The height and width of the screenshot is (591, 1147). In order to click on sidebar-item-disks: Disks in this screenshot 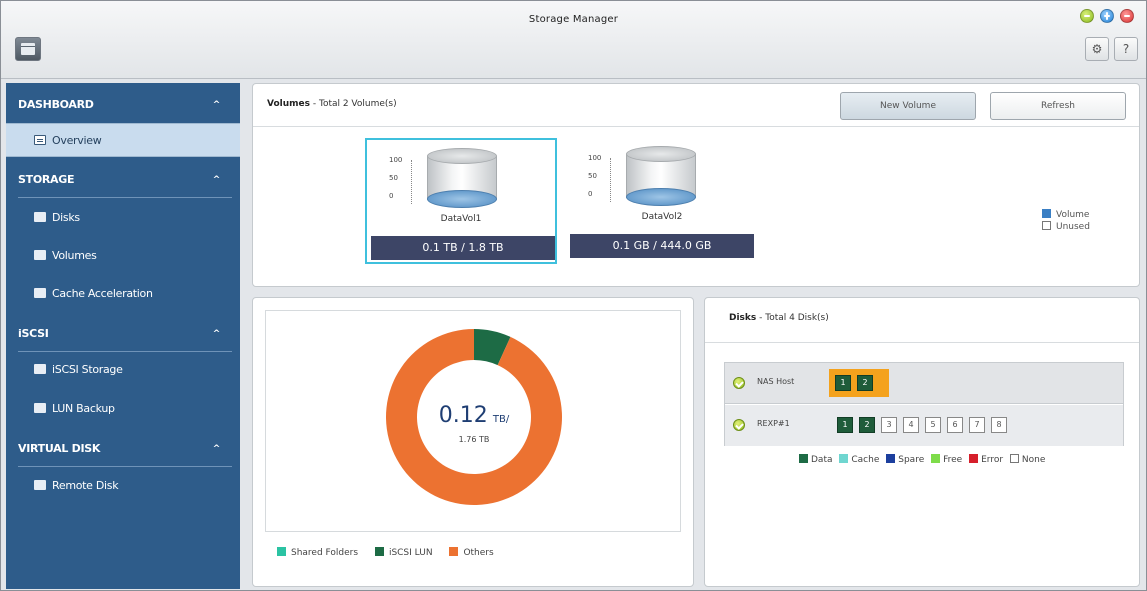, I will do `click(123, 218)`.